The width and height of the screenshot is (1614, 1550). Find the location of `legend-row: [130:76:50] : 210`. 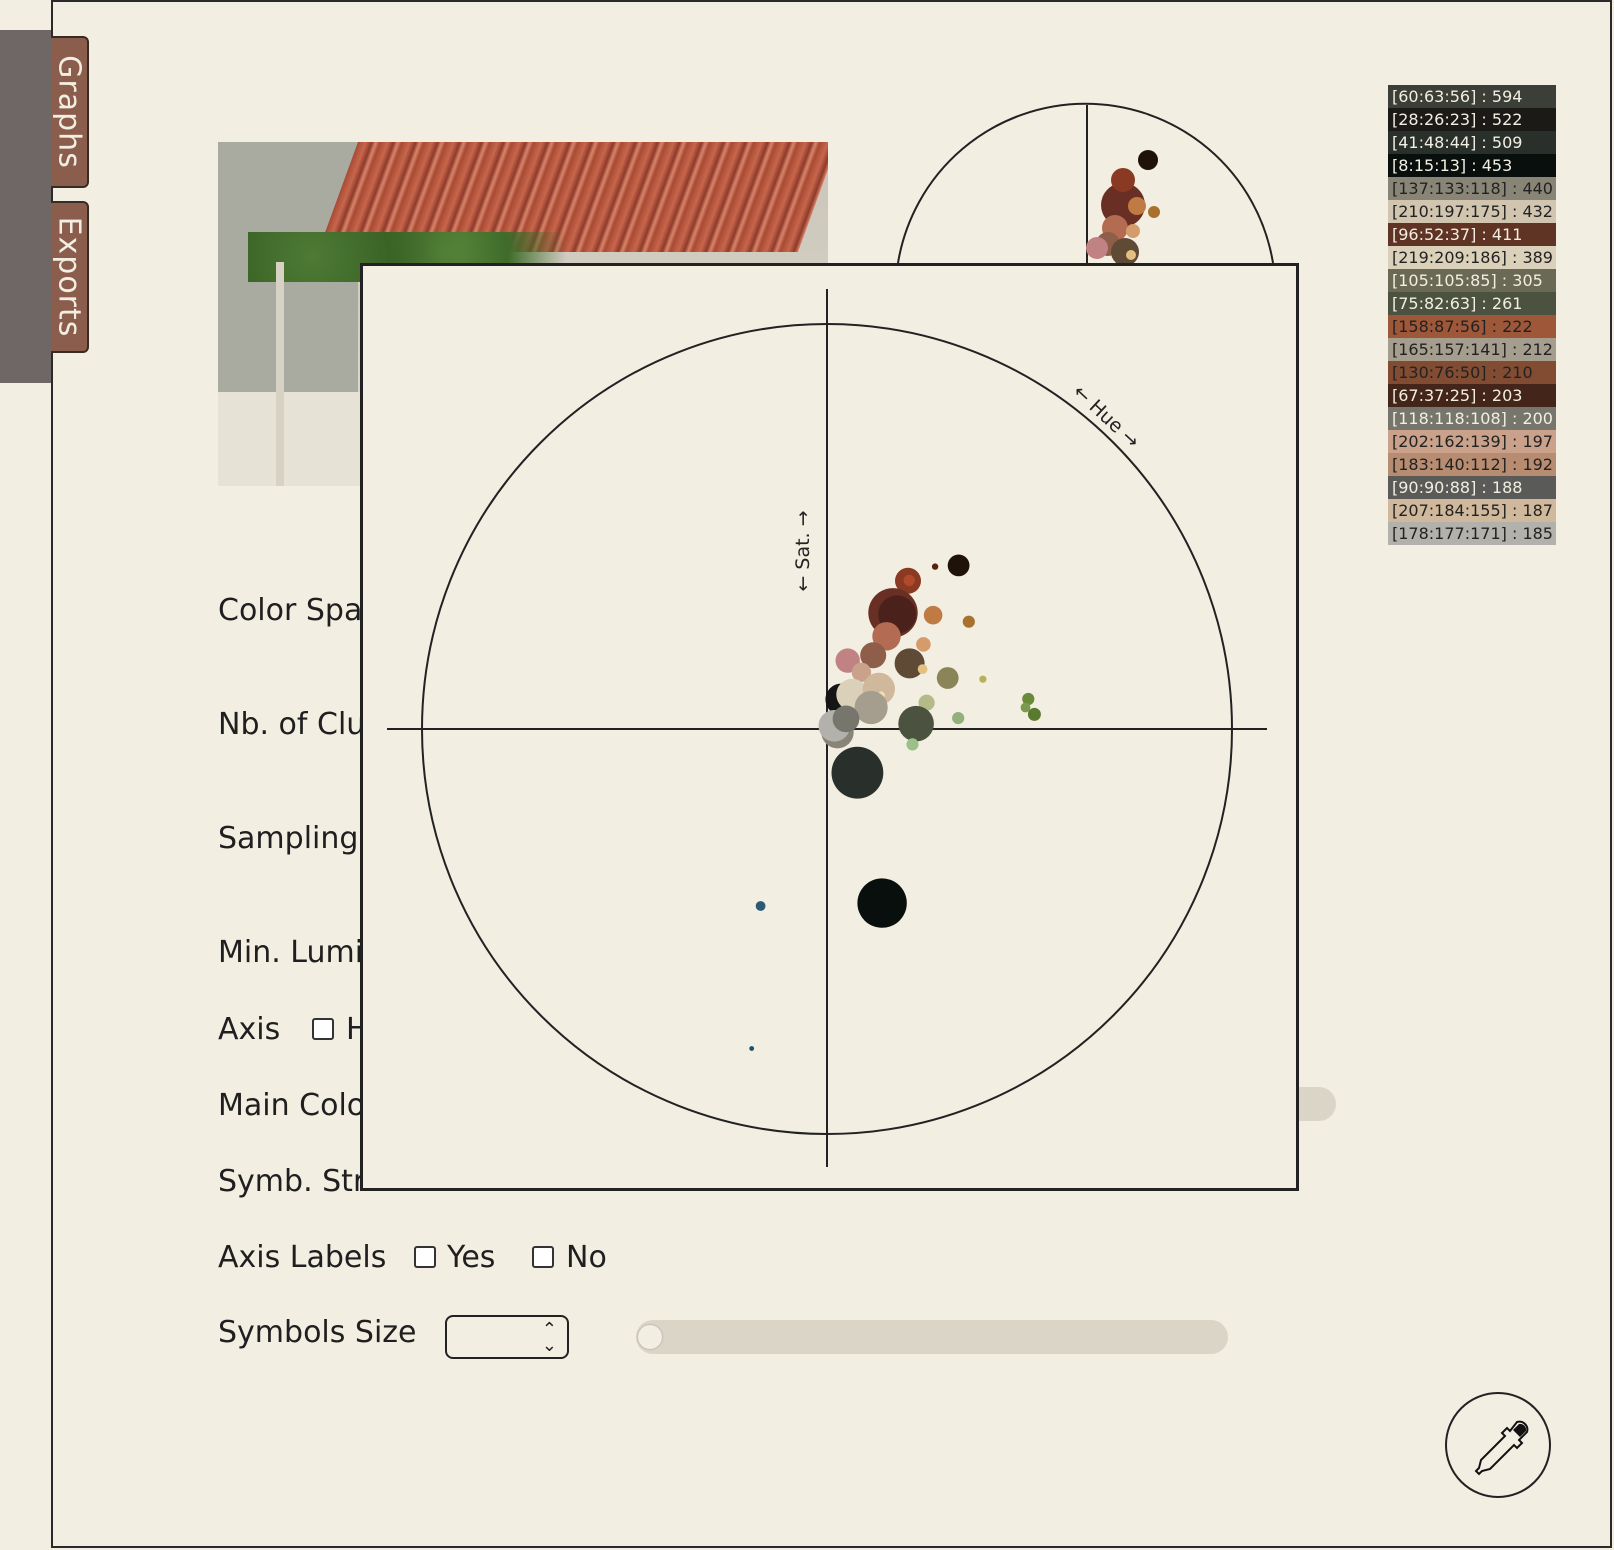

legend-row: [130:76:50] : 210 is located at coordinates (1472, 372).